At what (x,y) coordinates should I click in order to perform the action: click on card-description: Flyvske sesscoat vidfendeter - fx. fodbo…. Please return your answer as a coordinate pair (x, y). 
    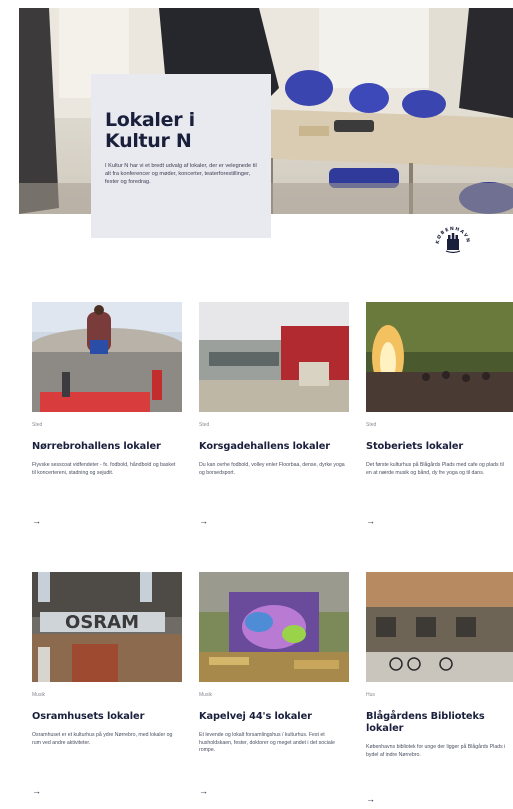
    Looking at the image, I should click on (104, 469).